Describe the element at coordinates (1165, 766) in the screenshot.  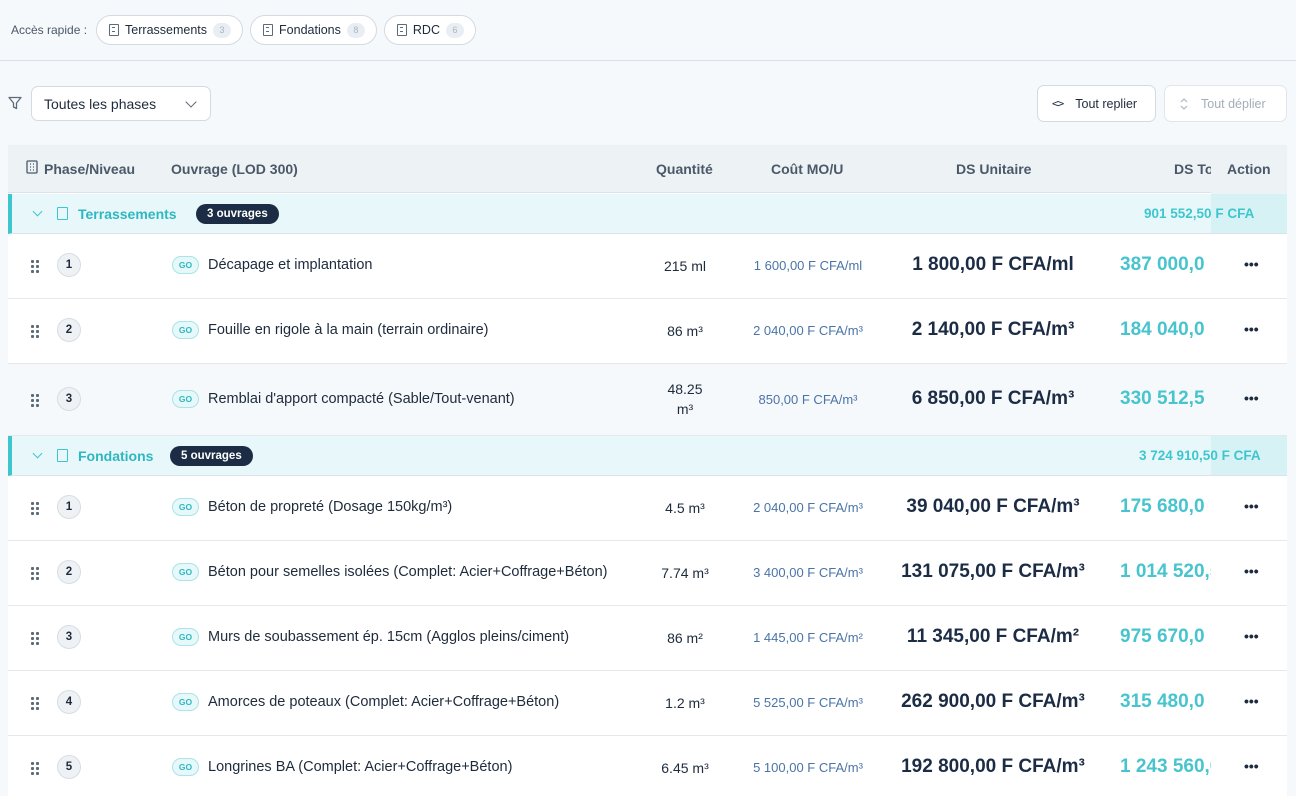
I see `ds-total: 1 243 560,0` at that location.